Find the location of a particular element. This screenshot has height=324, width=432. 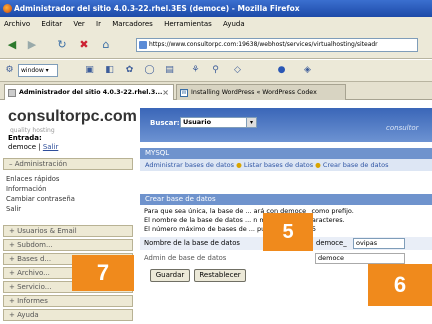

sidebar-usuarios: + Usuarios & Email is located at coordinates (68, 231).